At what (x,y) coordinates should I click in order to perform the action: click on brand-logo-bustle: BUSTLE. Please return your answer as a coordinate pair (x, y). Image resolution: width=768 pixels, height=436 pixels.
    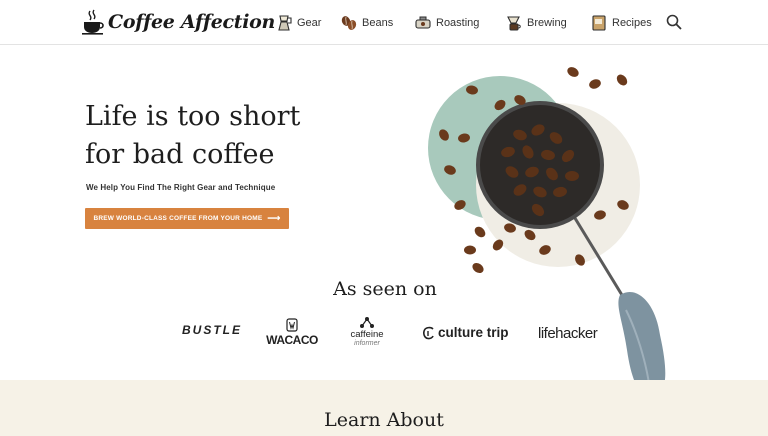
    Looking at the image, I should click on (212, 330).